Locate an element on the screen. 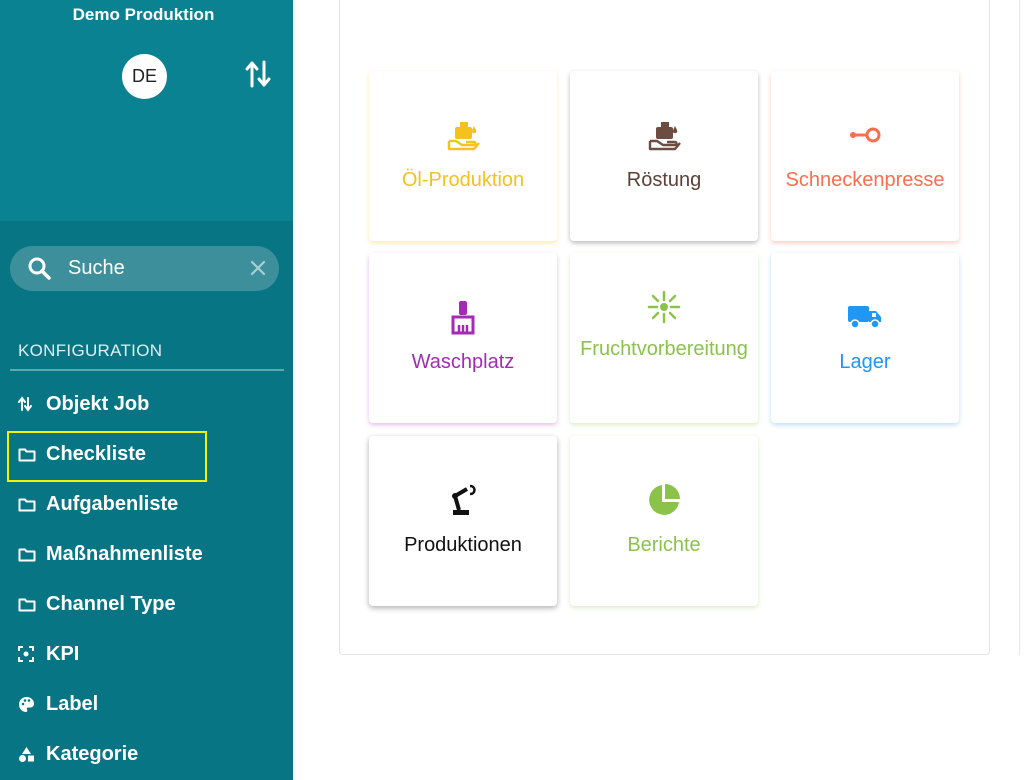 This screenshot has width=1024, height=780. sidebar-item-kategorie: Kategorie is located at coordinates (147, 754).